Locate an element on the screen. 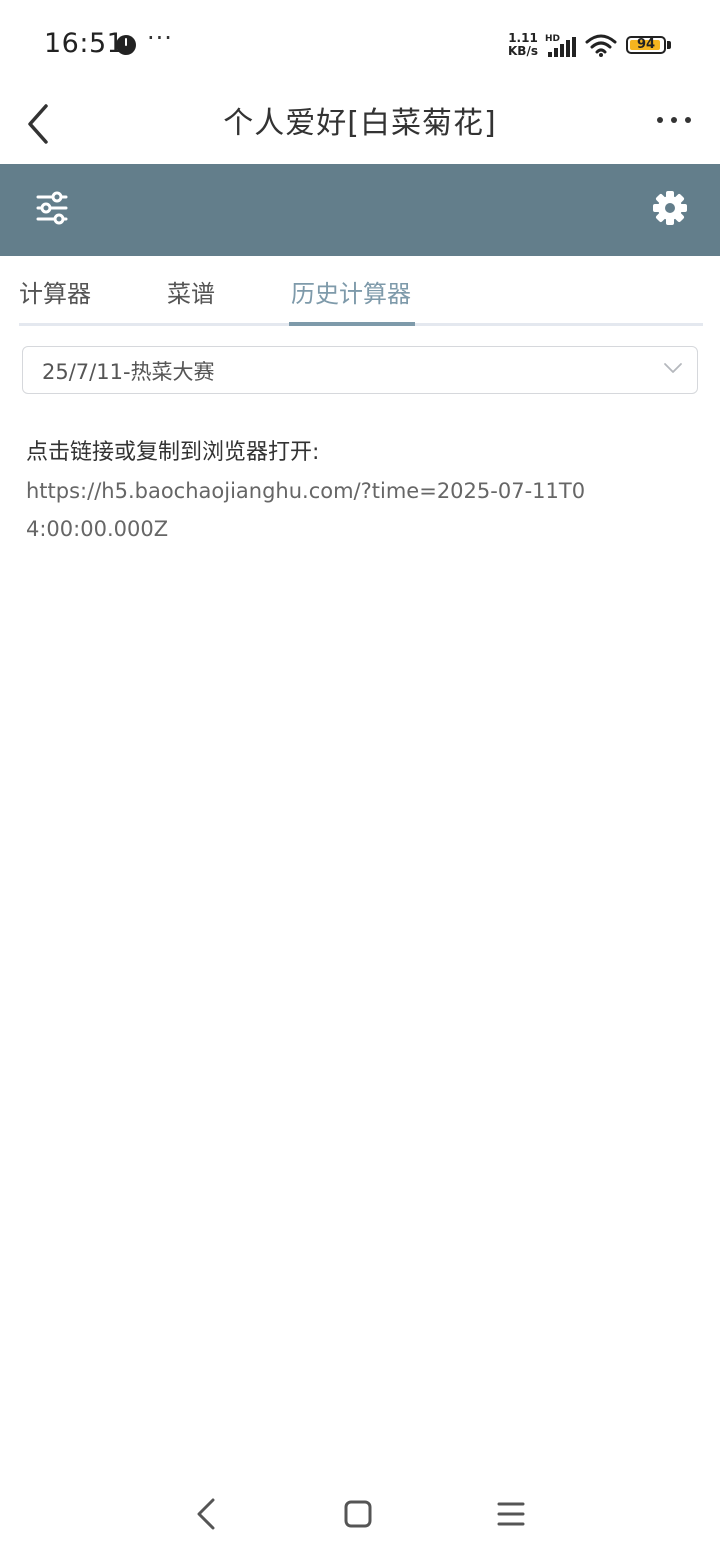 The height and width of the screenshot is (1559, 720). system-back-icon is located at coordinates (207, 1514).